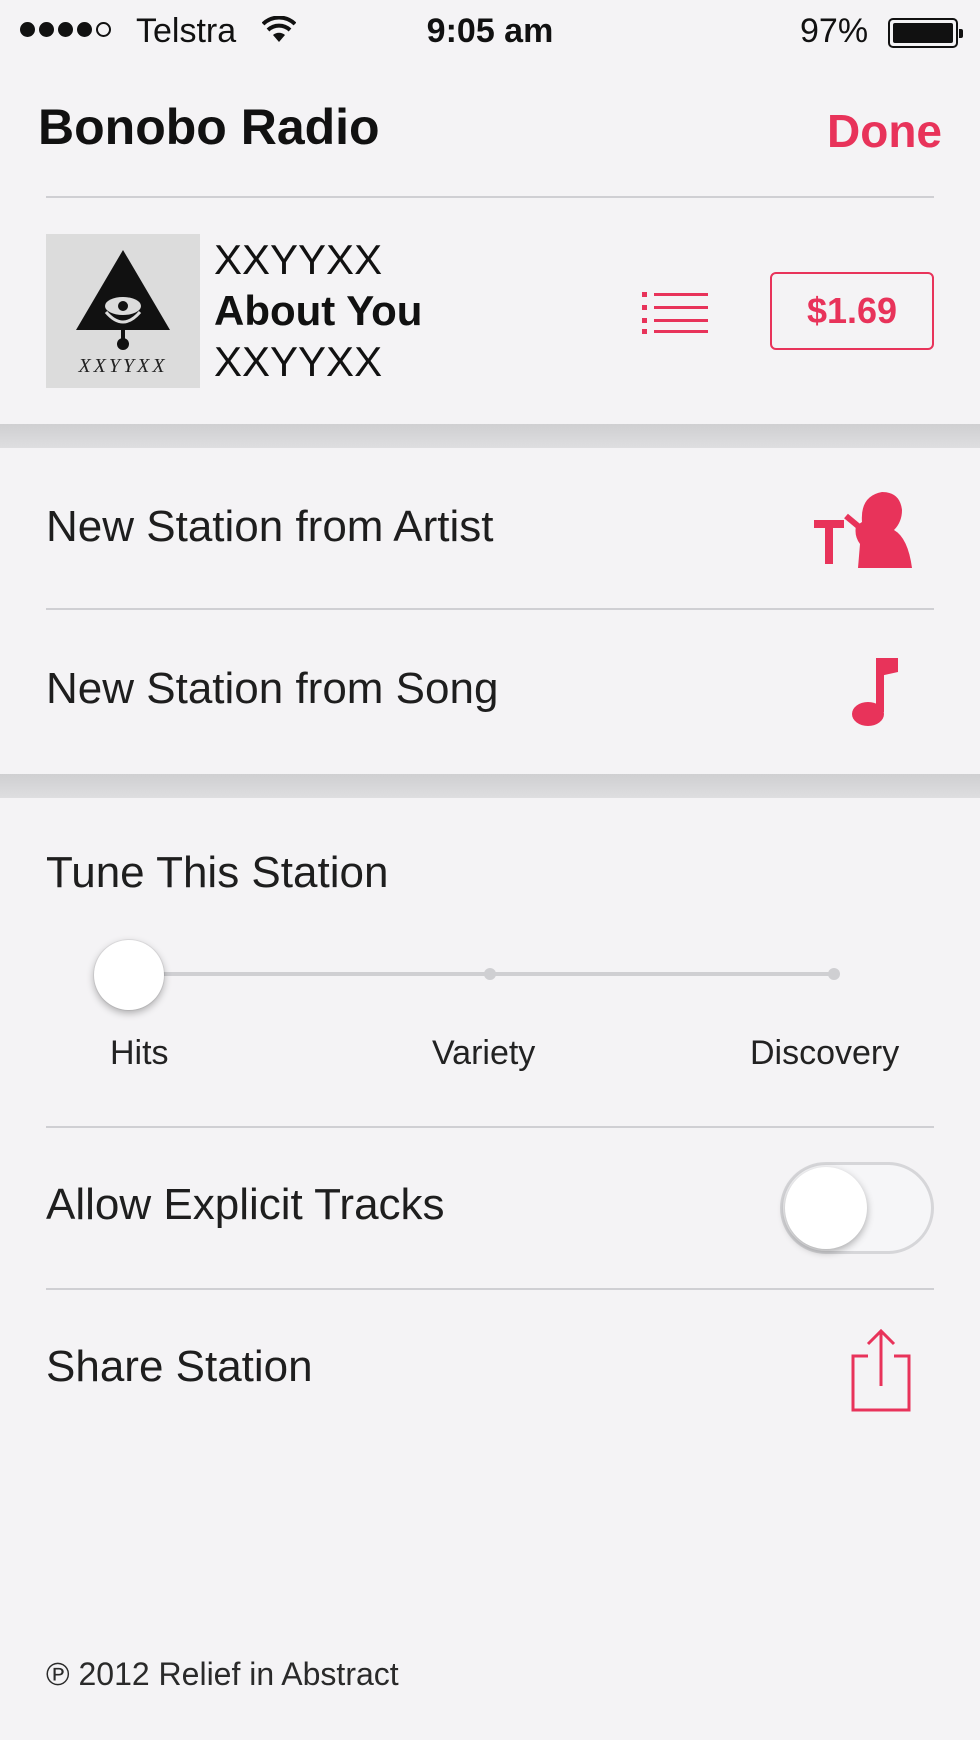 The image size is (980, 1740). Describe the element at coordinates (490, 974) in the screenshot. I see `slider-tick-variety` at that location.